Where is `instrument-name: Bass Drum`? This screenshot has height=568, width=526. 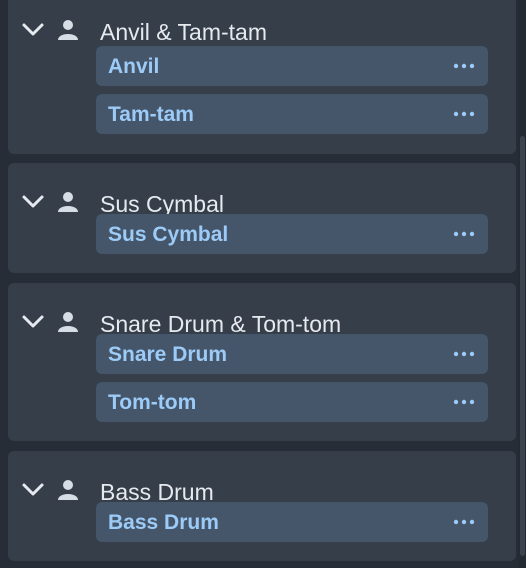 instrument-name: Bass Drum is located at coordinates (163, 522).